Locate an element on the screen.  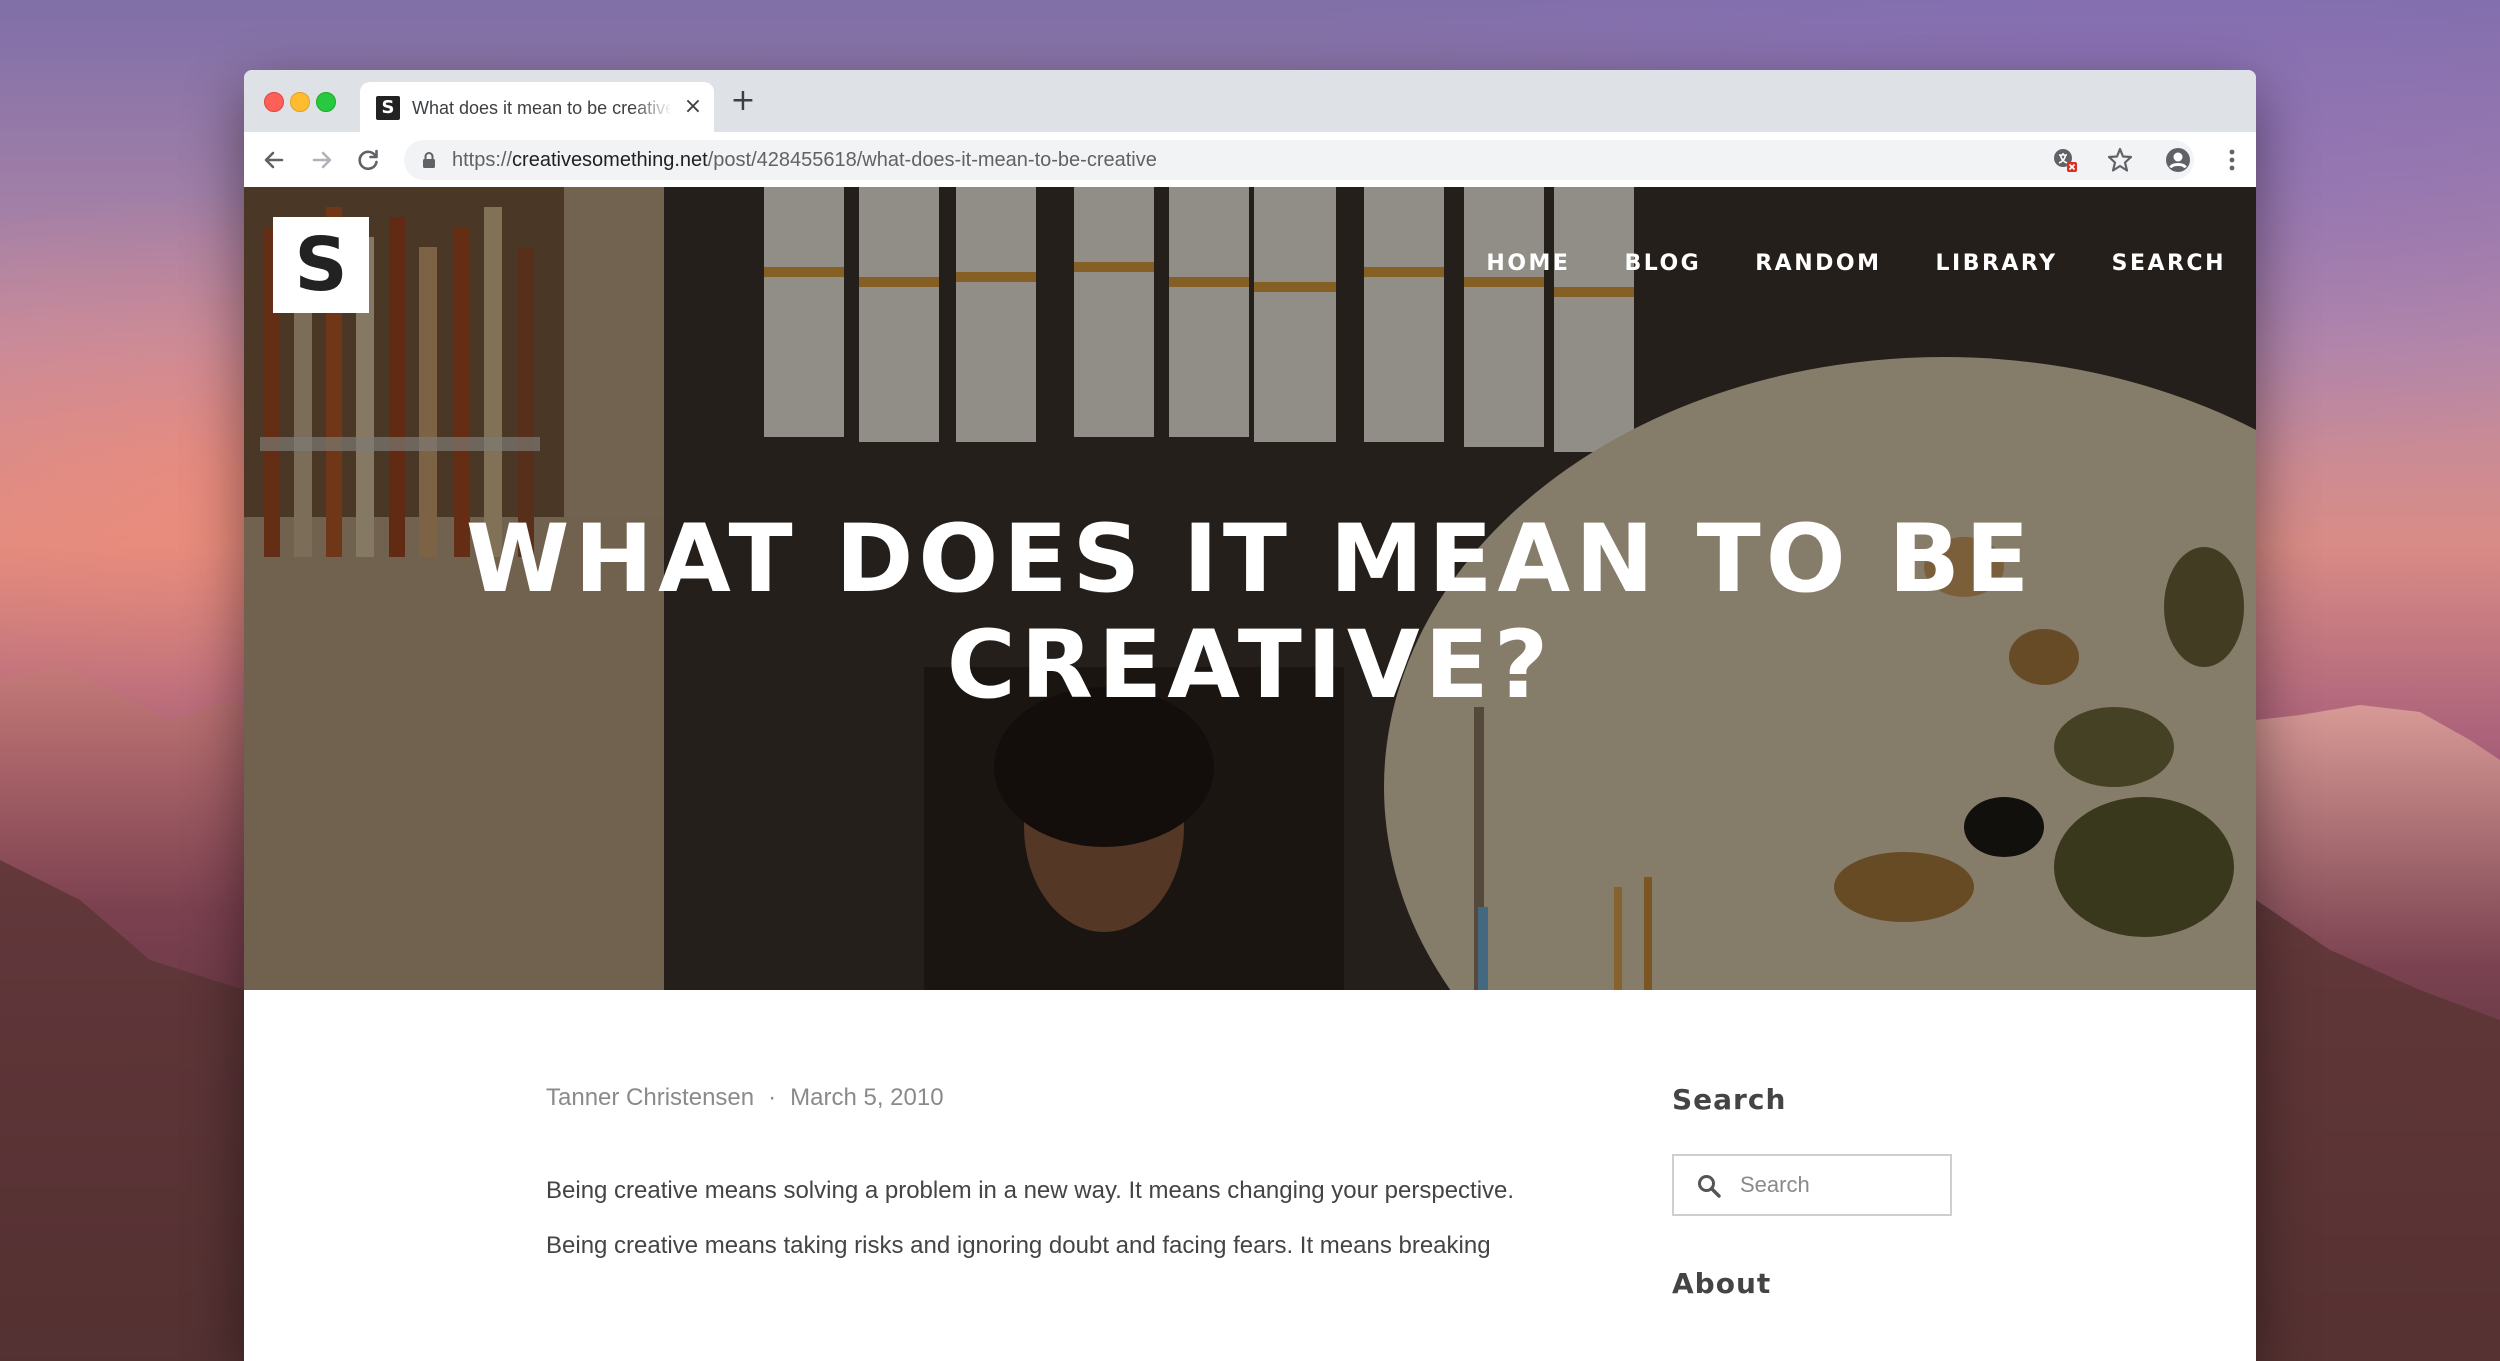
sidebar-search-box is located at coordinates (1812, 1185).